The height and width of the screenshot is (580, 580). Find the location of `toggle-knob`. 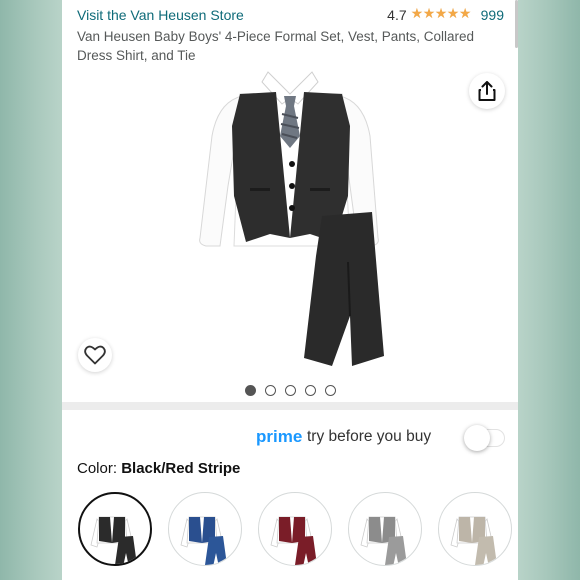

toggle-knob is located at coordinates (477, 438).